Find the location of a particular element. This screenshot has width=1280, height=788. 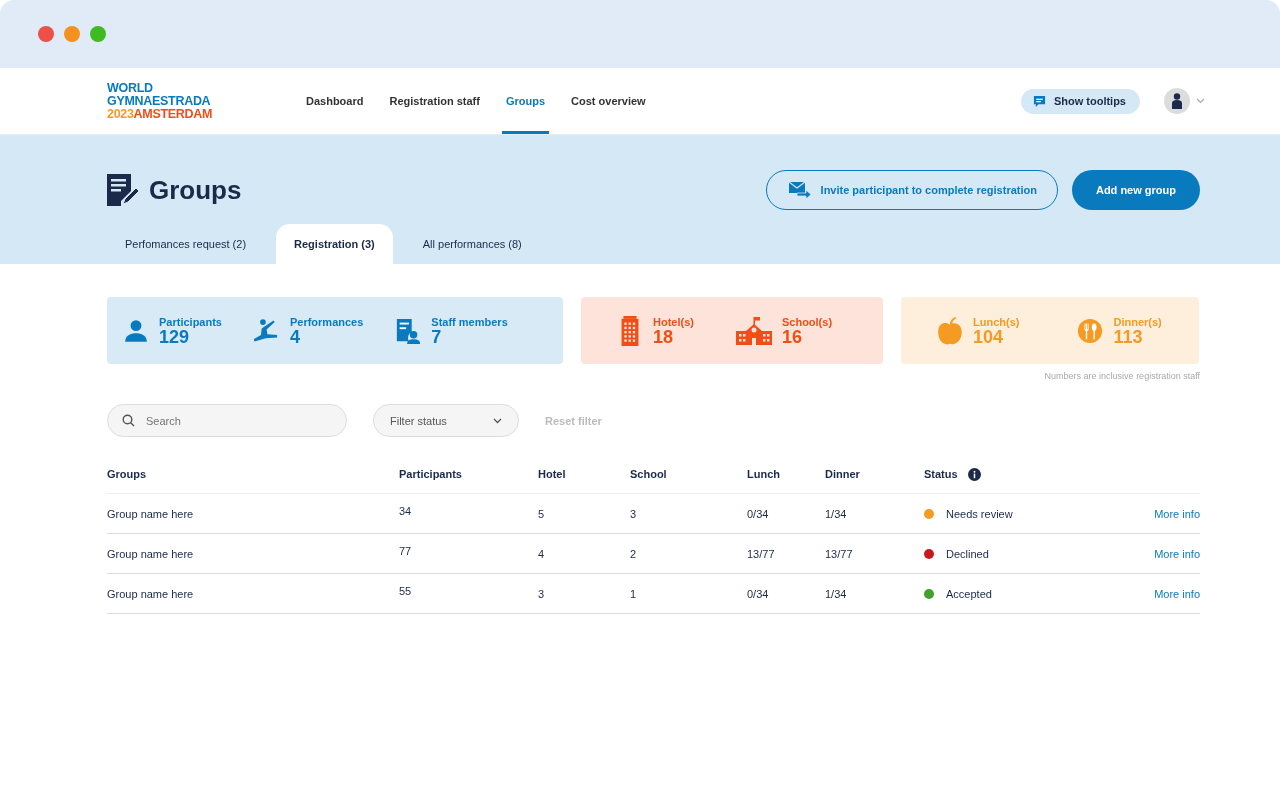

stat-value: 16 is located at coordinates (791, 336).